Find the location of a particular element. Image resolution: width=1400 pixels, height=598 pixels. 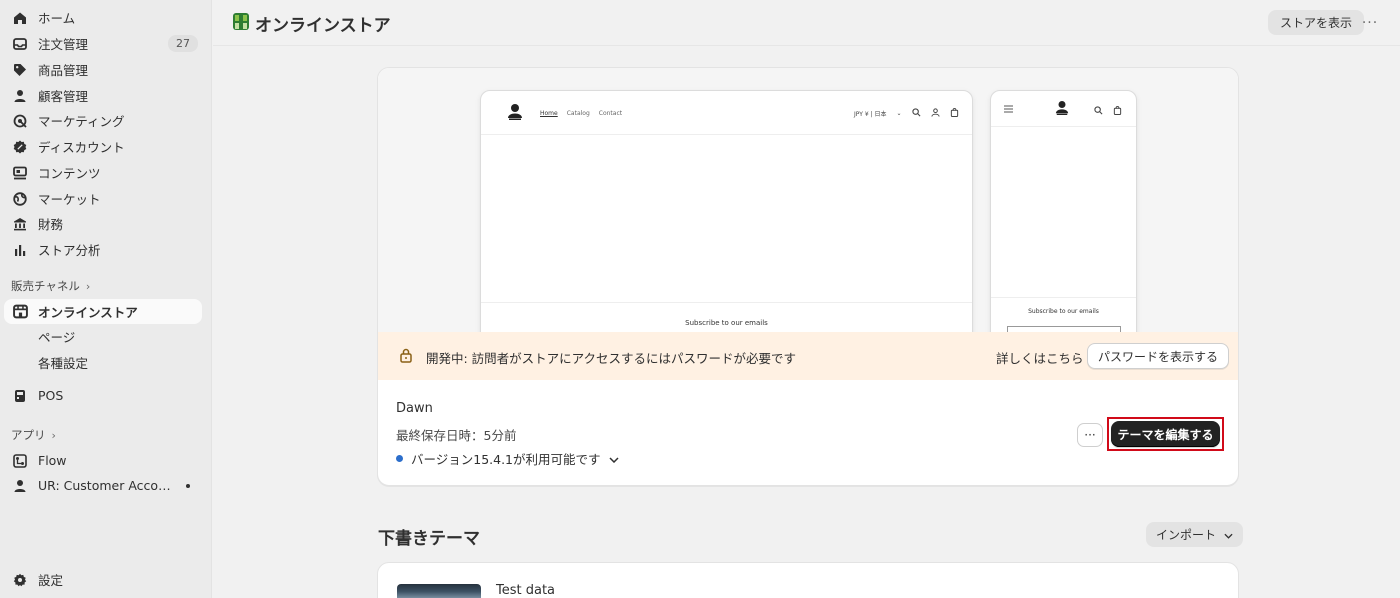

preview-nav-home: Home is located at coordinates (549, 113).